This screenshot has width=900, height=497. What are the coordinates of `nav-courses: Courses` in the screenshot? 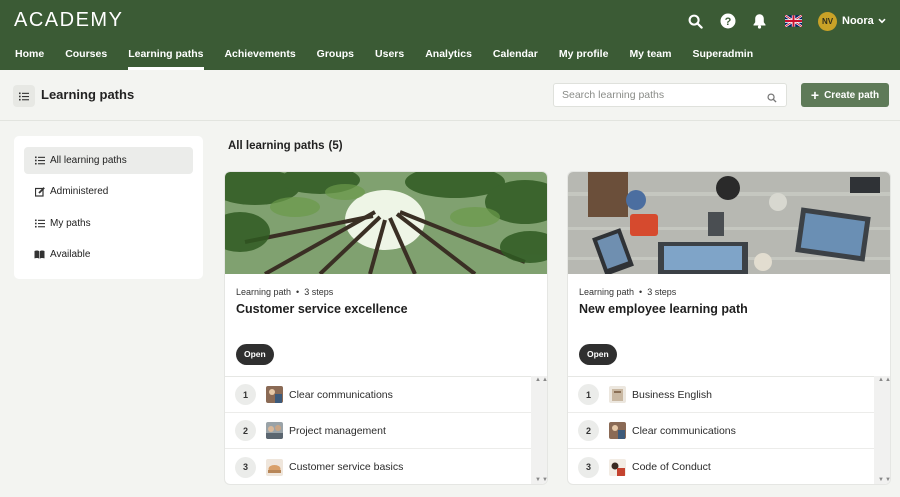 It's located at (86, 56).